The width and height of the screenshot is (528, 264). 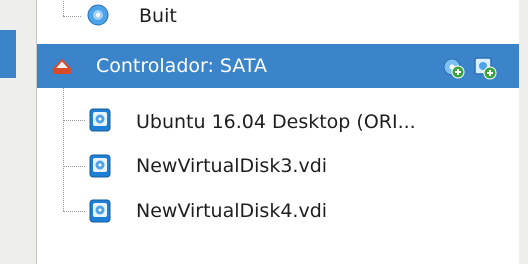 What do you see at coordinates (62, 68) in the screenshot?
I see `controller-icon` at bounding box center [62, 68].